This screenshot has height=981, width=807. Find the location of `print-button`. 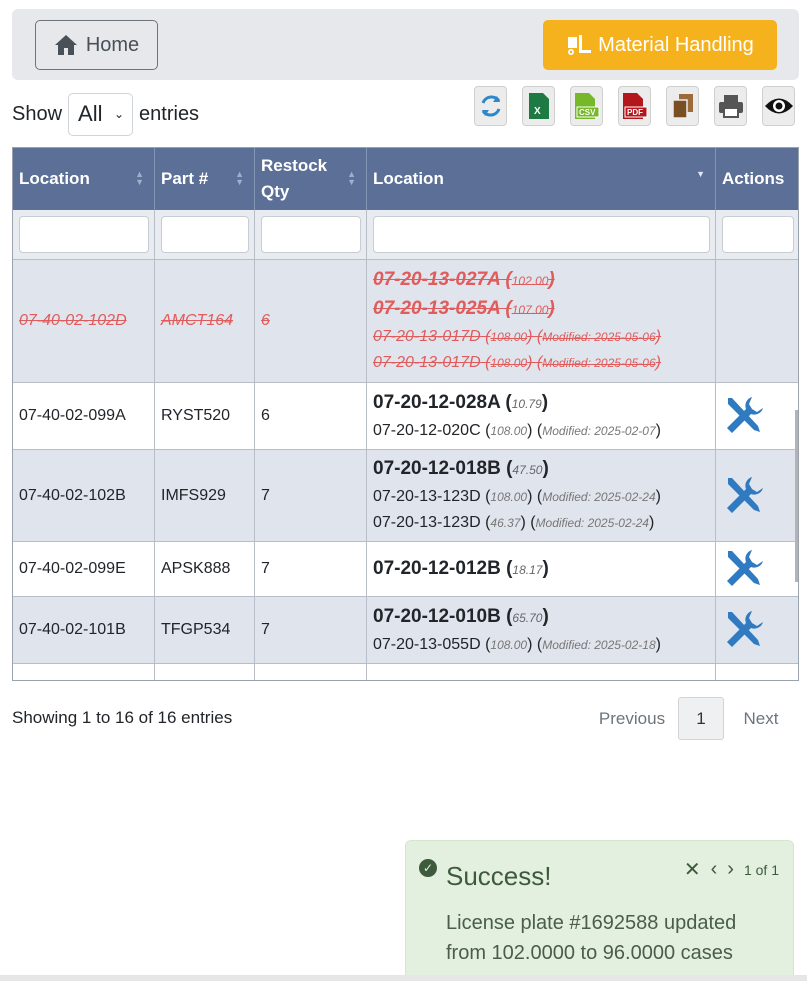

print-button is located at coordinates (730, 106).